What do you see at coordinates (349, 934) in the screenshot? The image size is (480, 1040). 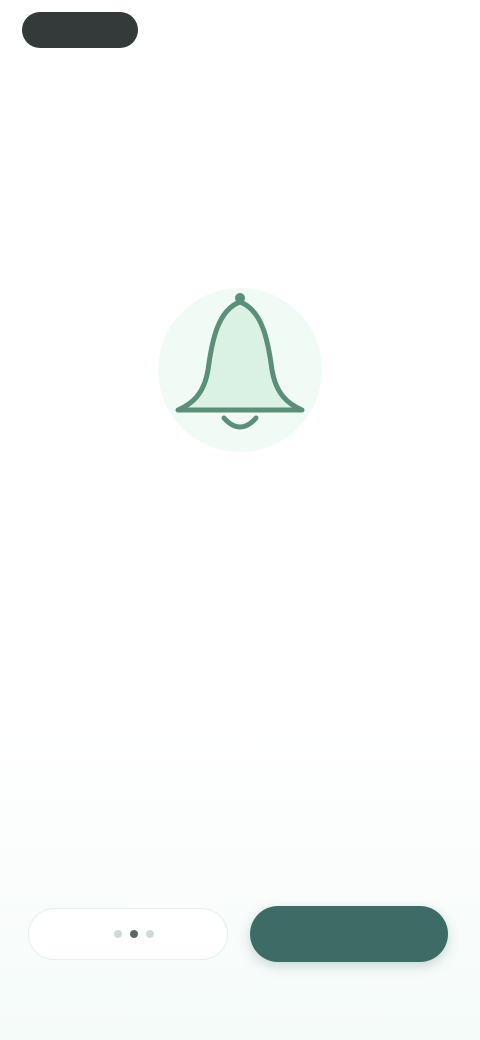 I see `continue-button` at bounding box center [349, 934].